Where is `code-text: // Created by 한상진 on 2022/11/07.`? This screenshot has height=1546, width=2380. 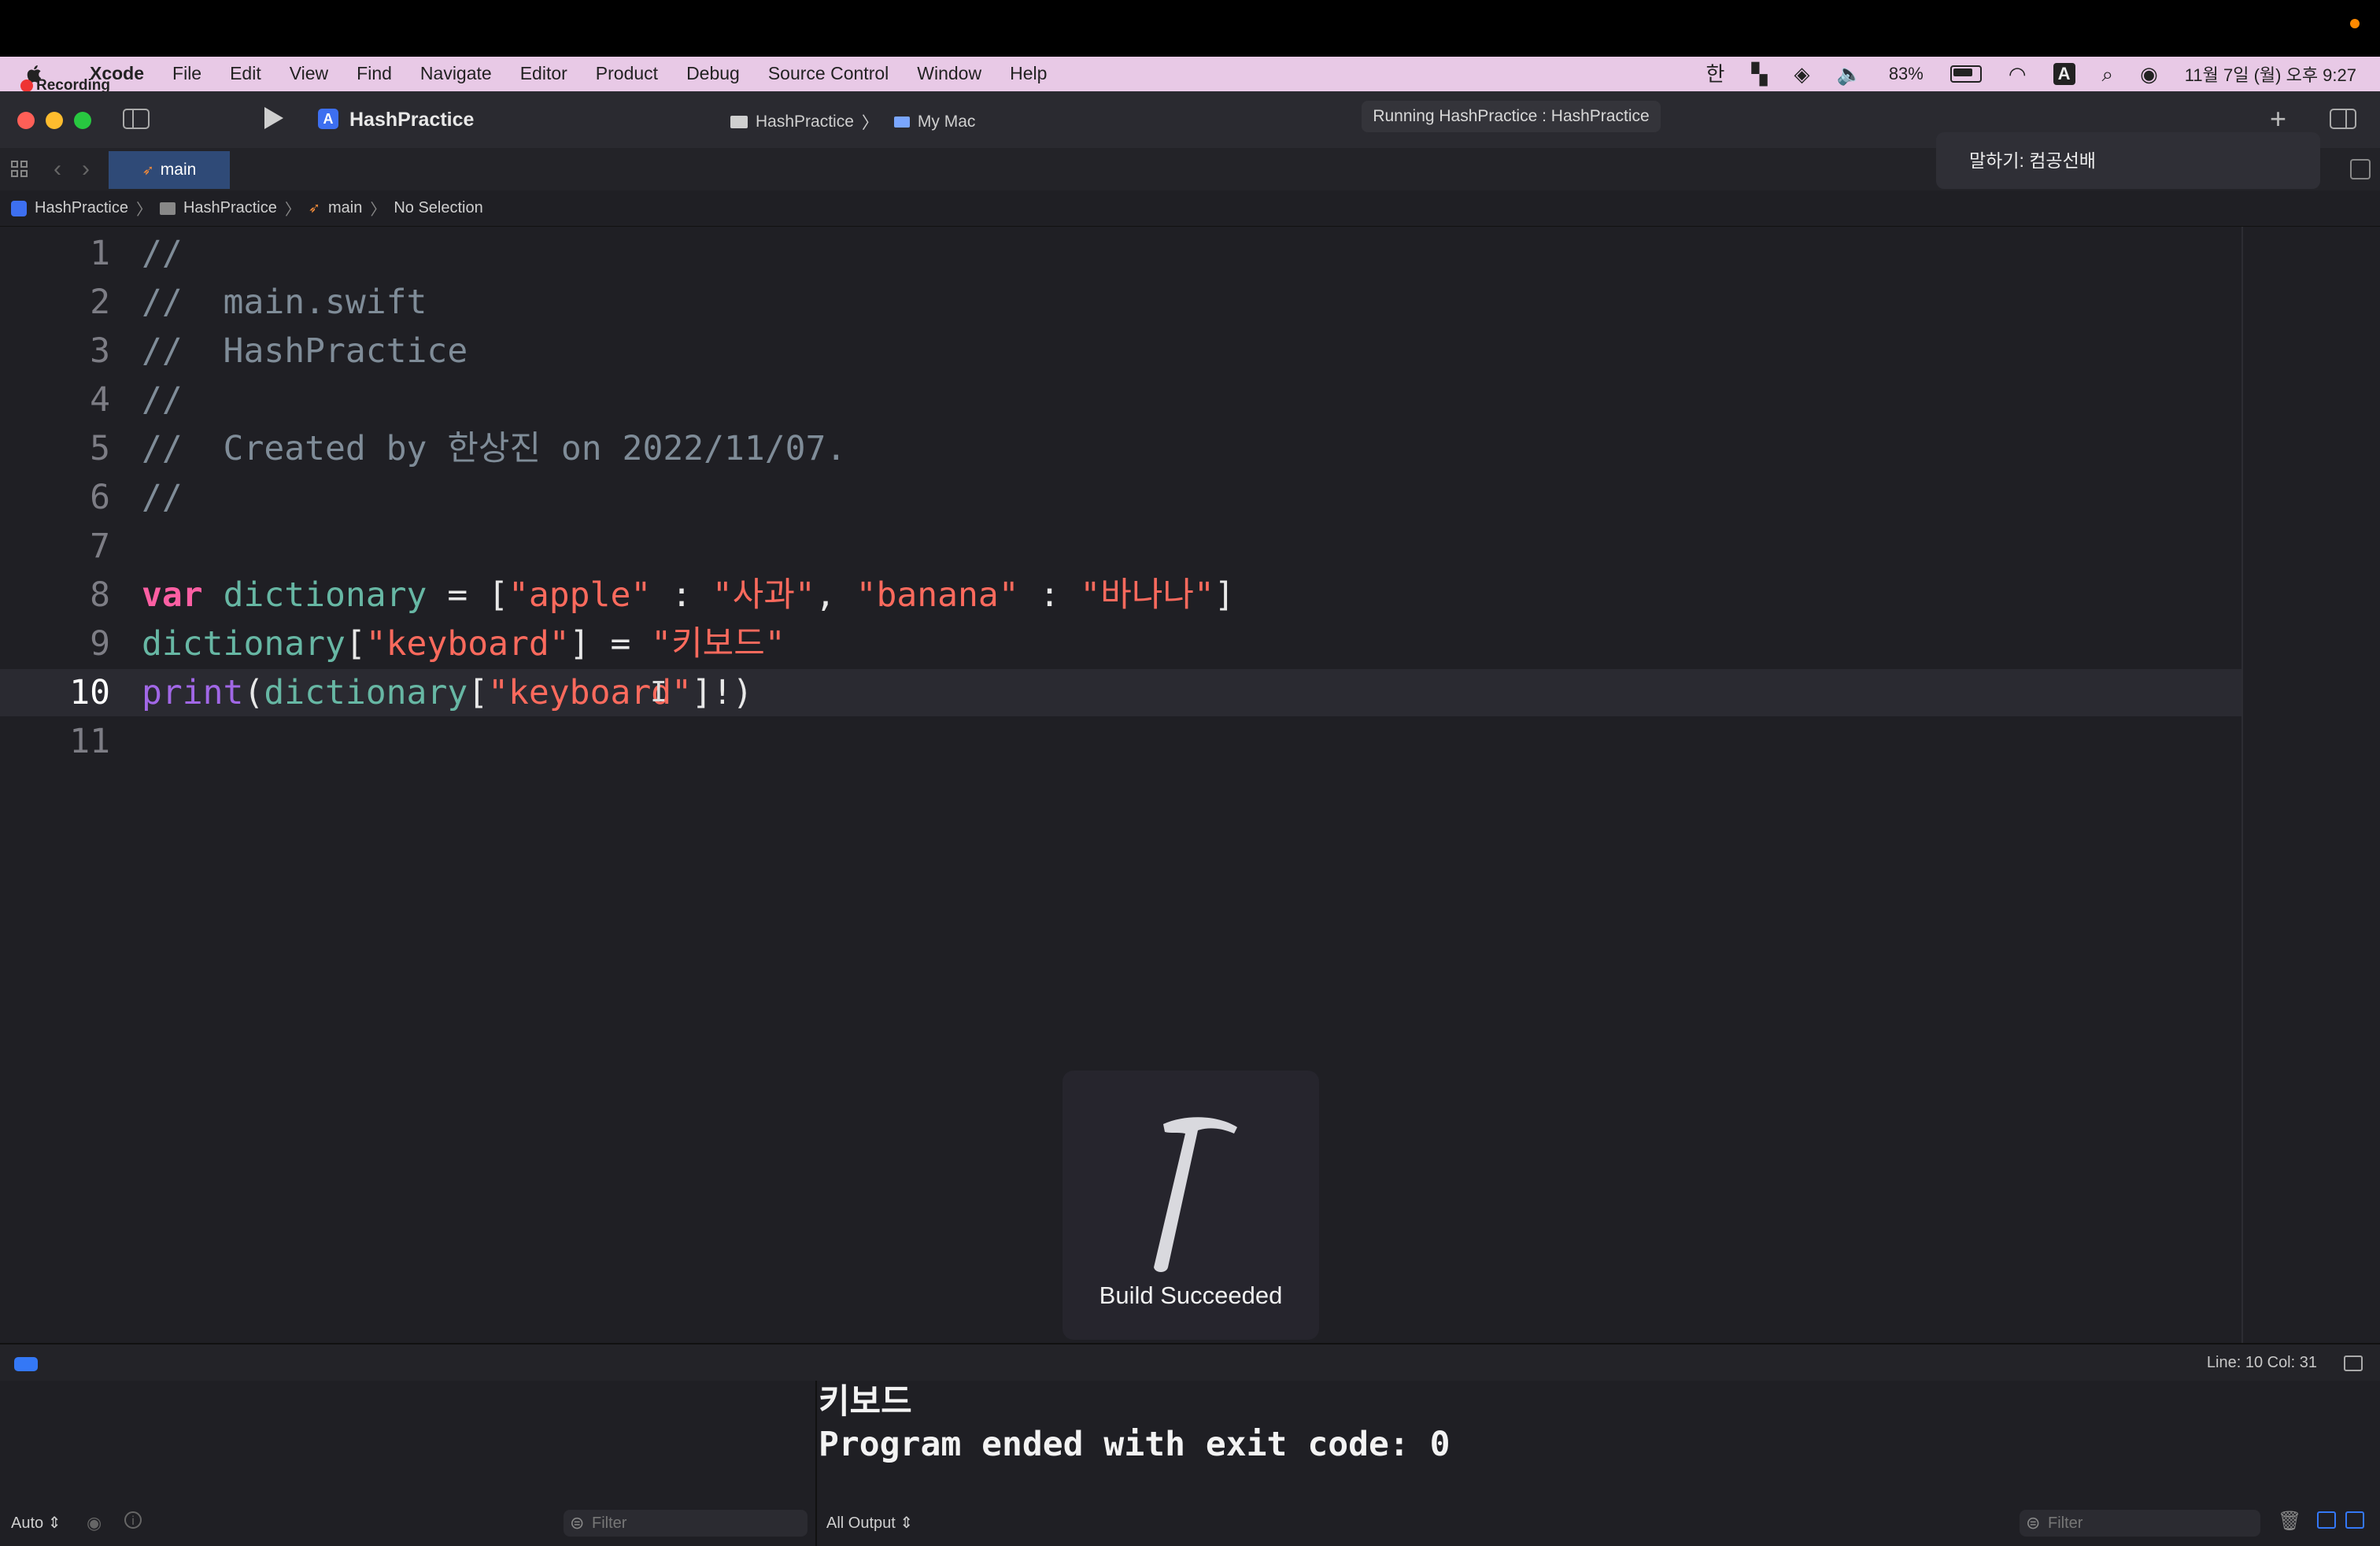
code-text: // Created by 한상진 on 2022/11/07. is located at coordinates (494, 448).